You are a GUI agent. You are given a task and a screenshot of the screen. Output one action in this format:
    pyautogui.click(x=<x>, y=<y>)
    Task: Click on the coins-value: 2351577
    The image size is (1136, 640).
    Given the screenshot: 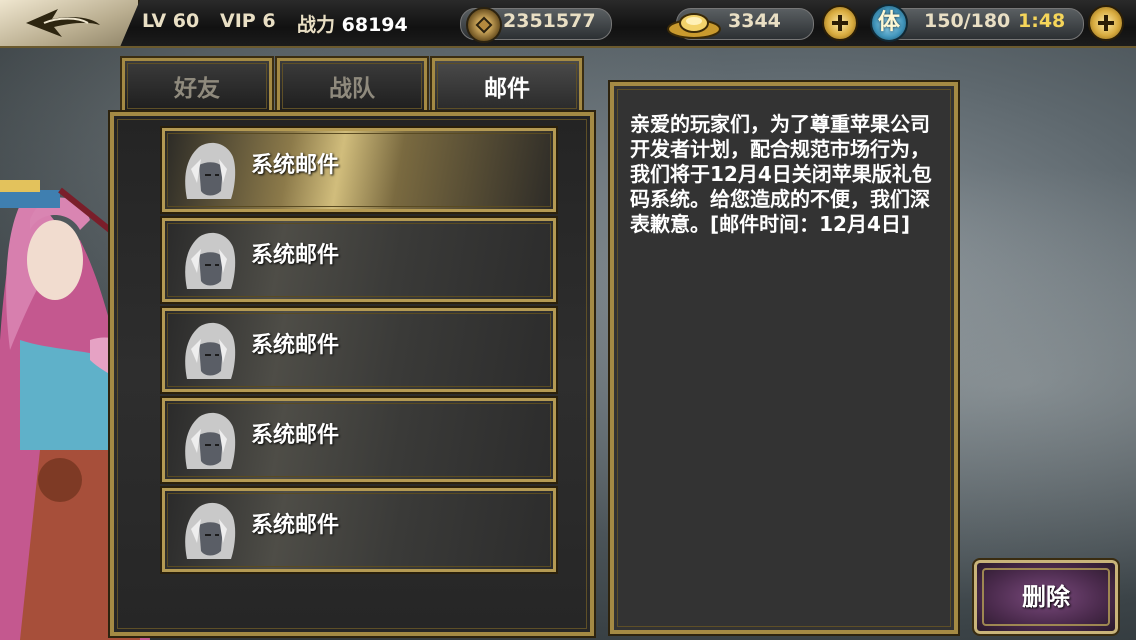 What is the action you would take?
    pyautogui.click(x=549, y=21)
    